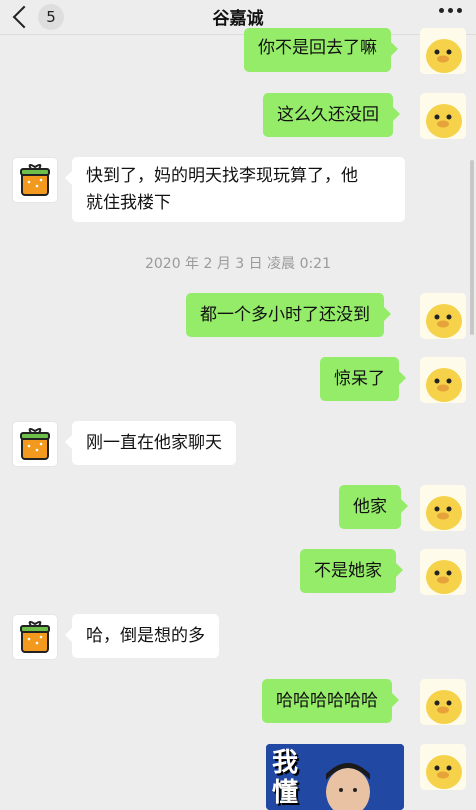 Image resolution: width=476 pixels, height=810 pixels. What do you see at coordinates (145, 636) in the screenshot?
I see `message-text: 哈，倒是想的多` at bounding box center [145, 636].